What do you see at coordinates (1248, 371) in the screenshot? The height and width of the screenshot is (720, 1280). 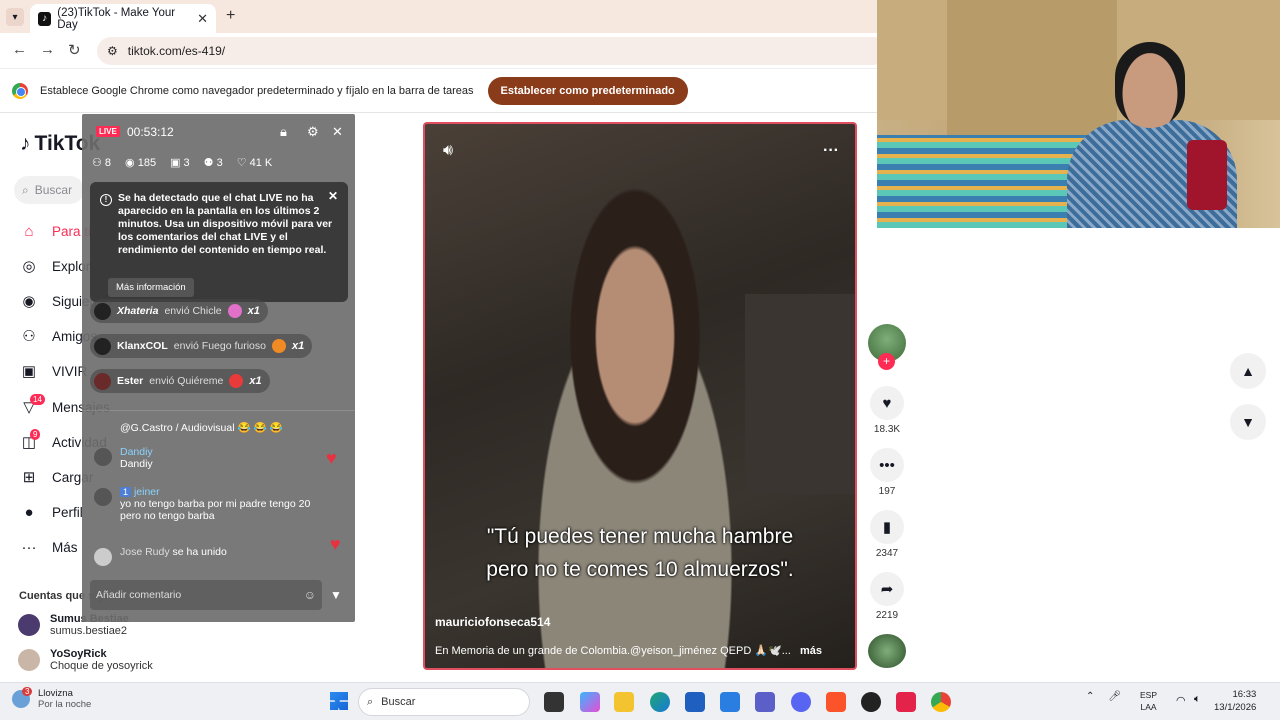 I see `previous-video-button: ▲` at bounding box center [1248, 371].